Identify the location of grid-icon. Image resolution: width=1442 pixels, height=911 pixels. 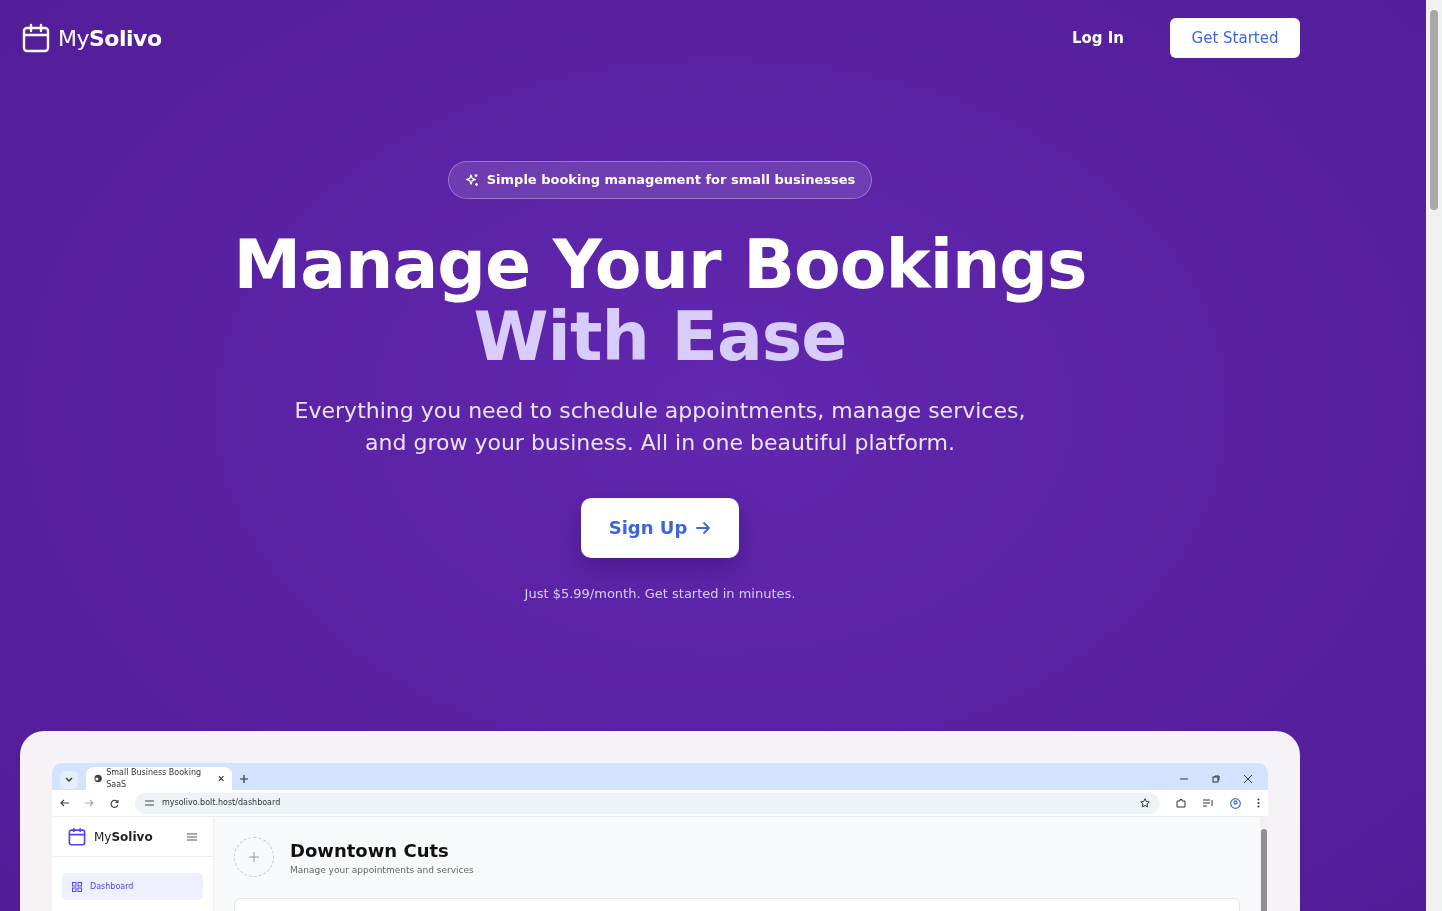
(77, 886).